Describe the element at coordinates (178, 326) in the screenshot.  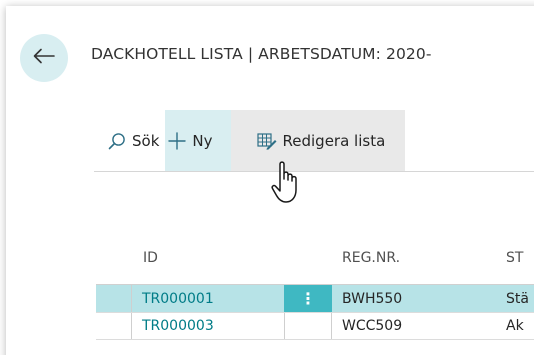
I see `row-id-link: TR000003` at that location.